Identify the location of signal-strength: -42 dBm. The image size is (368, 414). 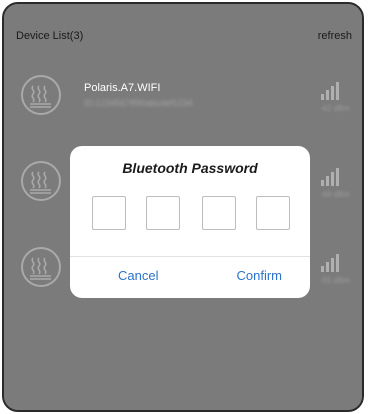
(334, 108).